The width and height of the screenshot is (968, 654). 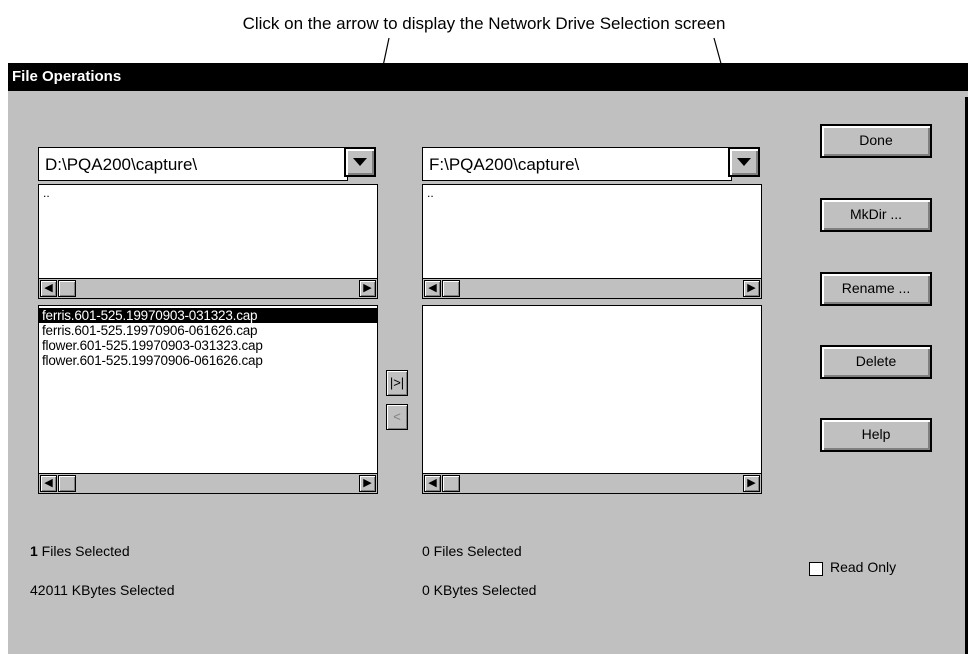 What do you see at coordinates (83, 551) in the screenshot?
I see `left-files-selected-label: Files Selected` at bounding box center [83, 551].